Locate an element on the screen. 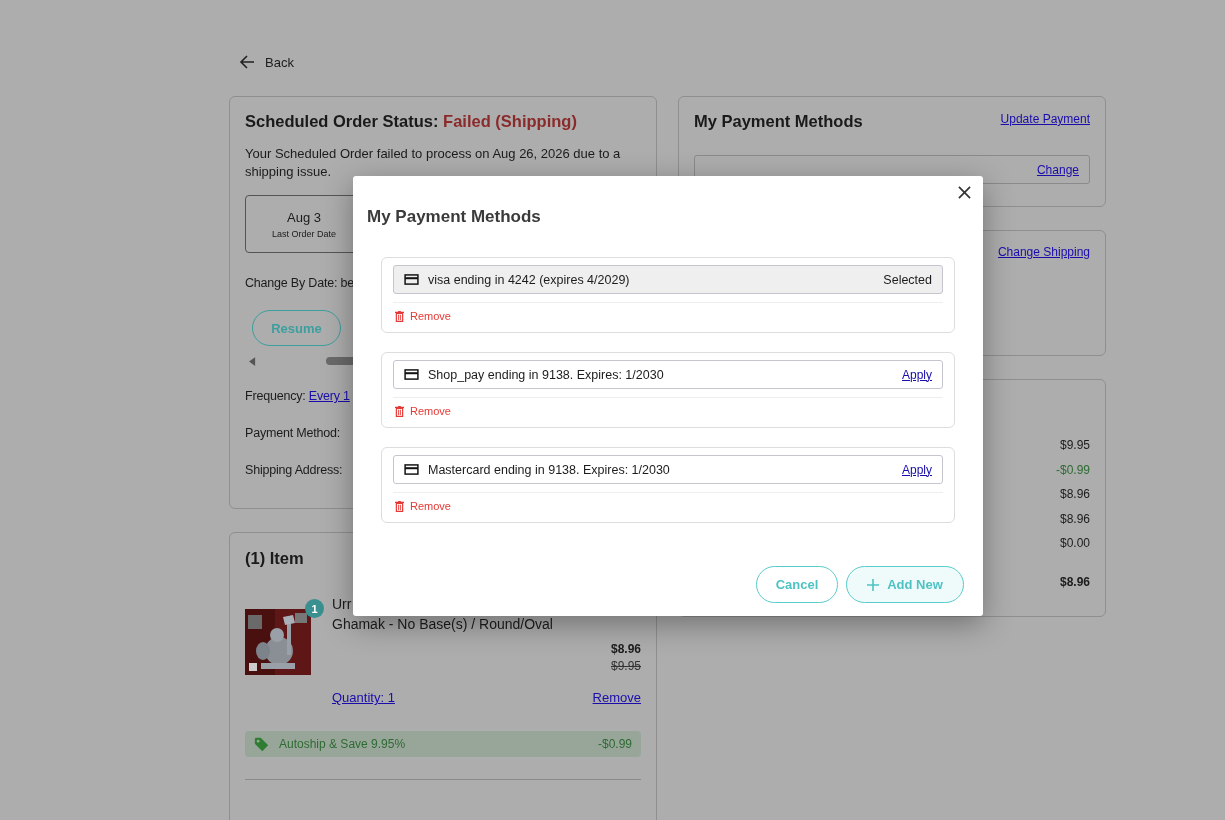  product-name: Urr is located at coordinates (342, 604).